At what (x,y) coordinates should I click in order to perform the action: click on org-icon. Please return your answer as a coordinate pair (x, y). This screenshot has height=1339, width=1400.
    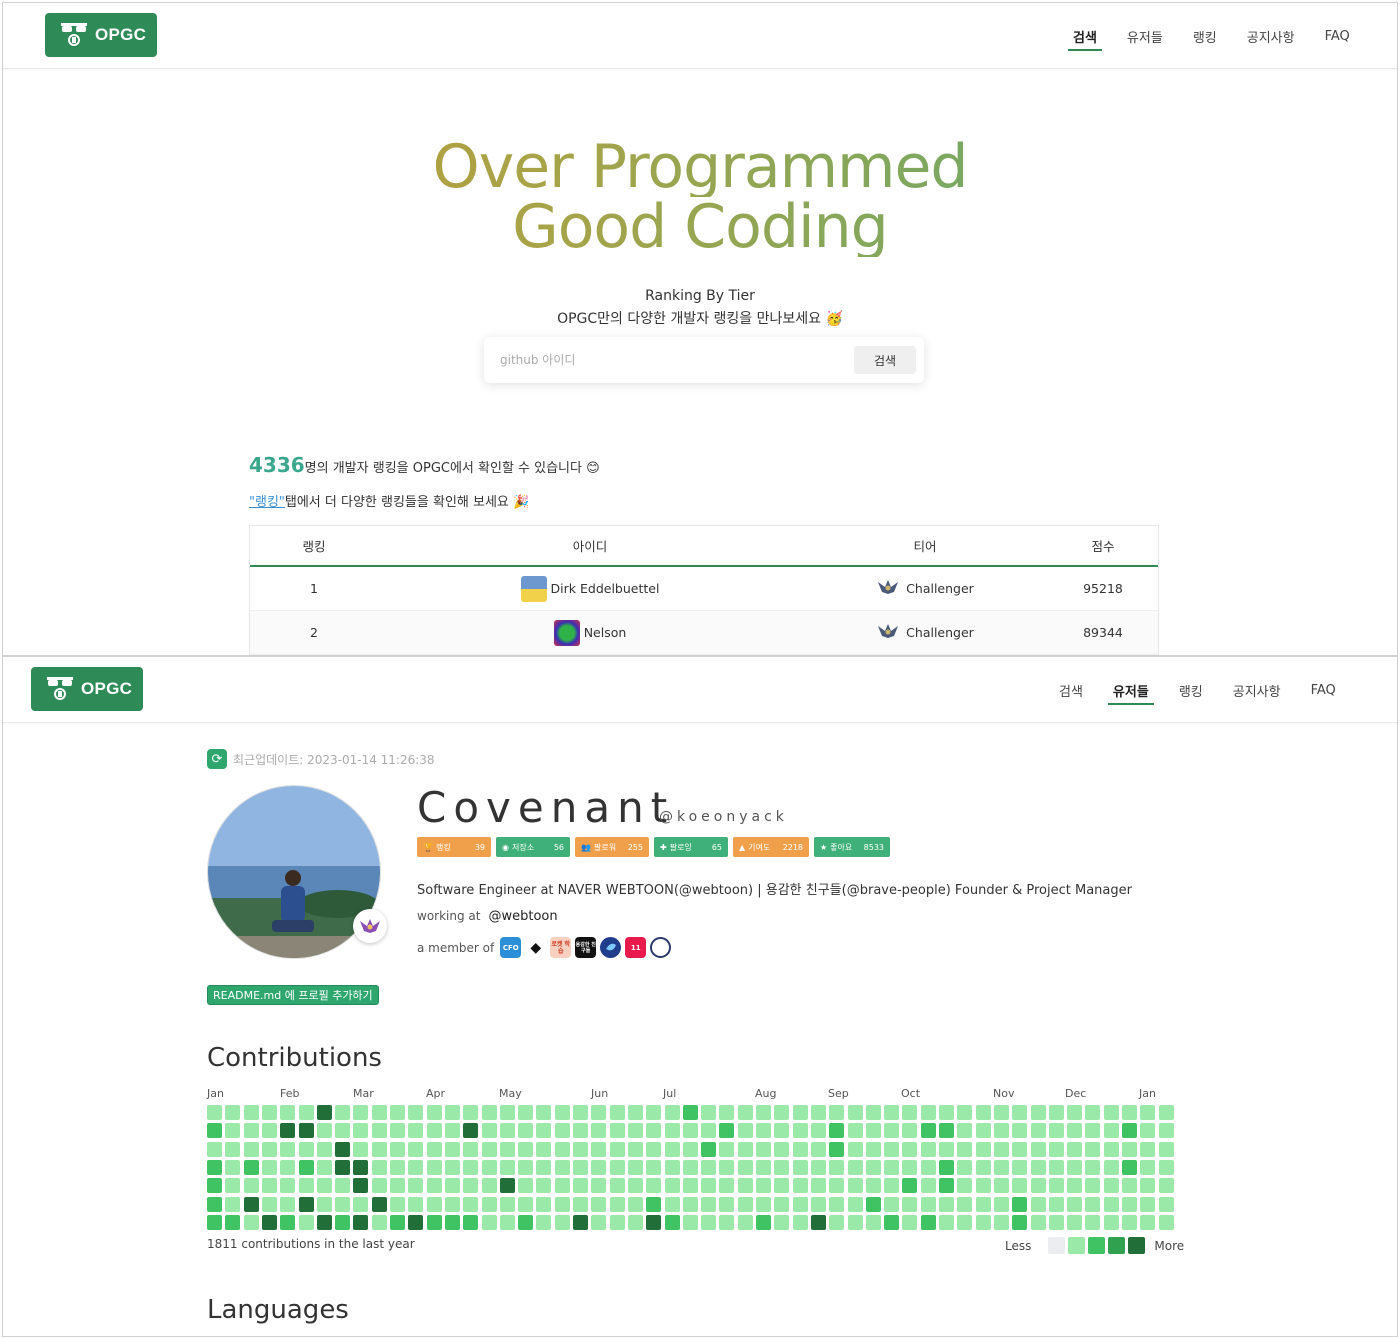
    Looking at the image, I should click on (661, 947).